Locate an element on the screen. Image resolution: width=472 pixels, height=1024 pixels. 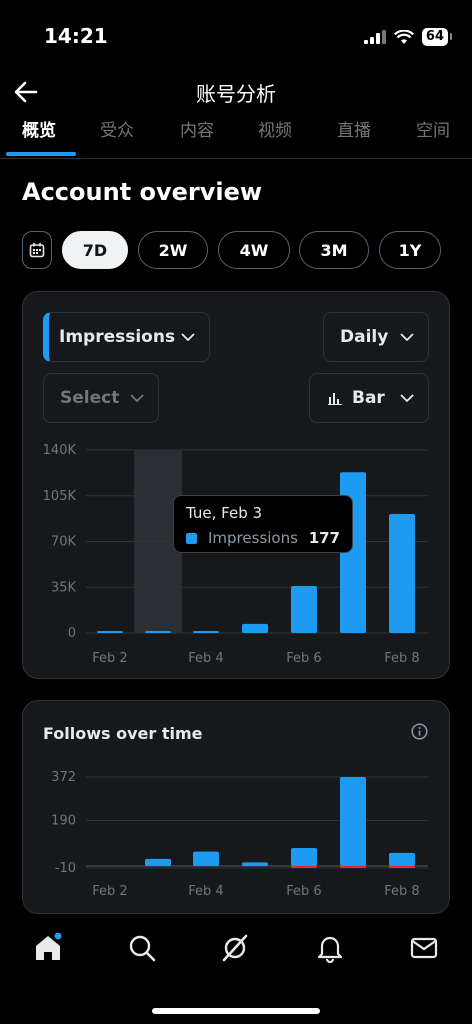
x-tick-label: Feb 2 is located at coordinates (109, 891).